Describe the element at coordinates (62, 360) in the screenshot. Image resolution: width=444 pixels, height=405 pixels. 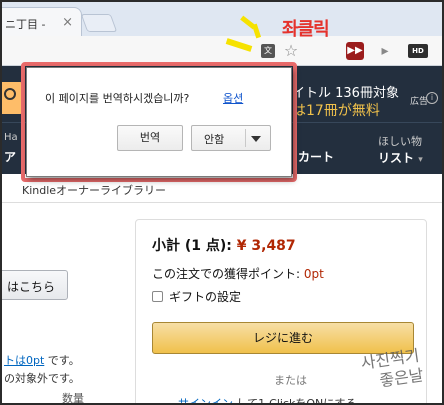
I see `points-info-suffix: です。` at that location.